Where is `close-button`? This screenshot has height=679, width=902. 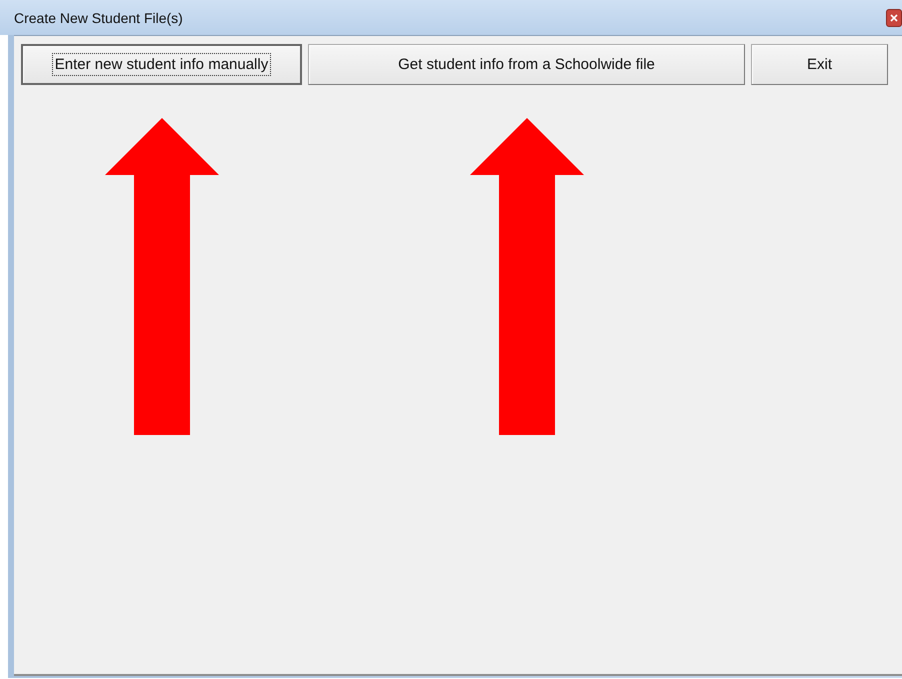 close-button is located at coordinates (894, 17).